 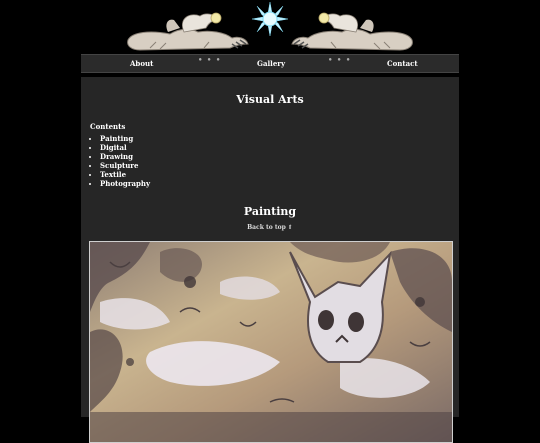 I want to click on toc-link: Photography, so click(x=125, y=183).